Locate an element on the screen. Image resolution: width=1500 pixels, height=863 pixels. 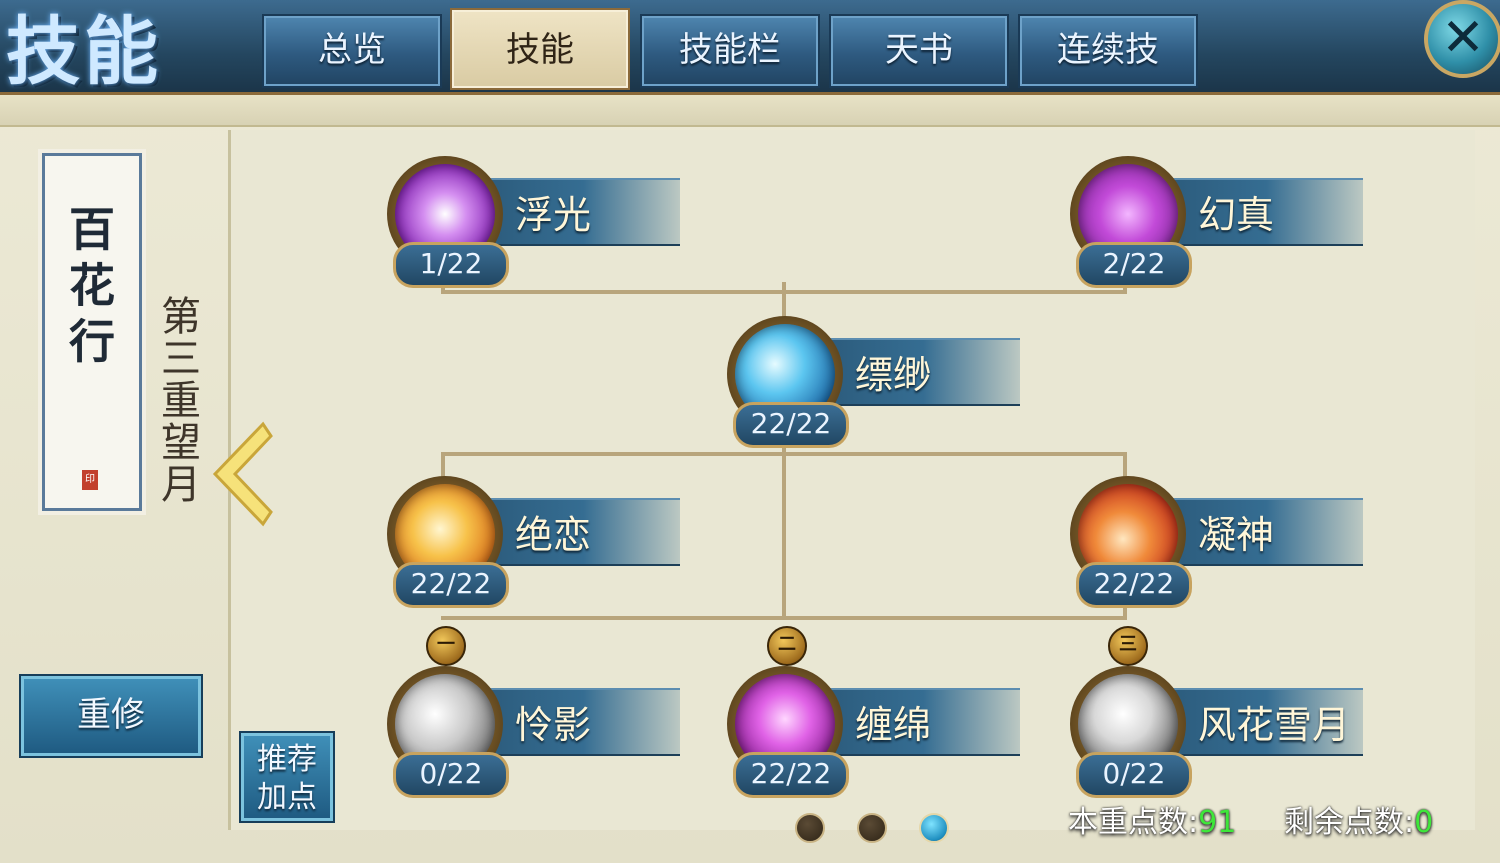
rebuild-button: 重修 is located at coordinates (111, 716).